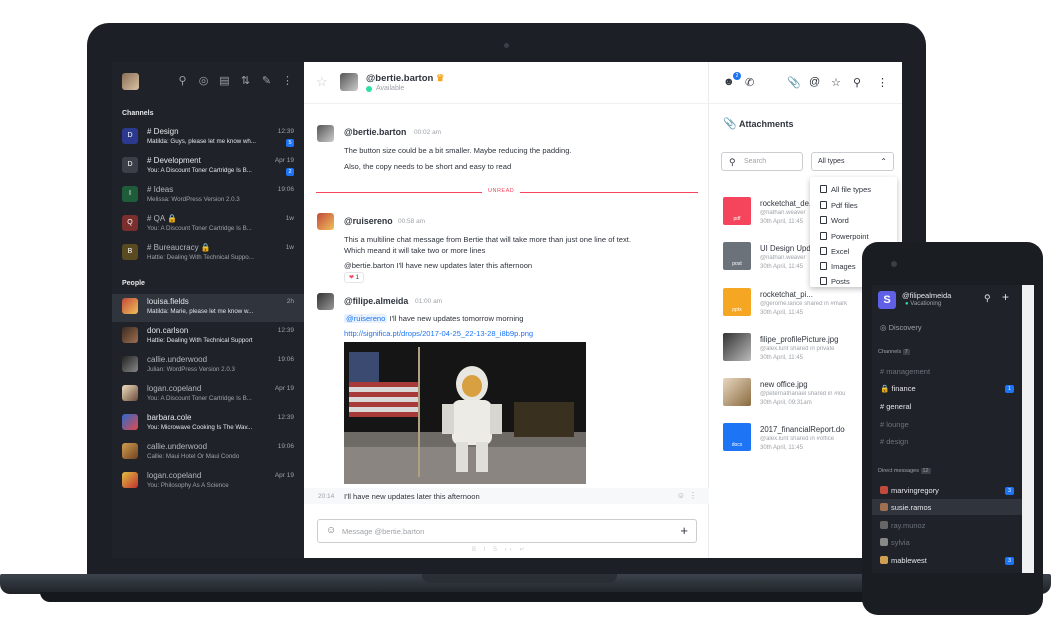  Describe the element at coordinates (762, 161) in the screenshot. I see `attachments-search-input: ⚲ Search` at that location.